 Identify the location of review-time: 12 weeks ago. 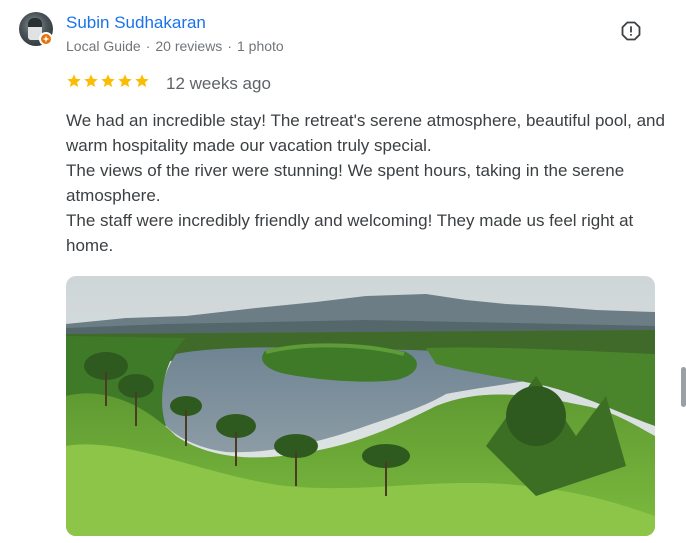
(218, 83).